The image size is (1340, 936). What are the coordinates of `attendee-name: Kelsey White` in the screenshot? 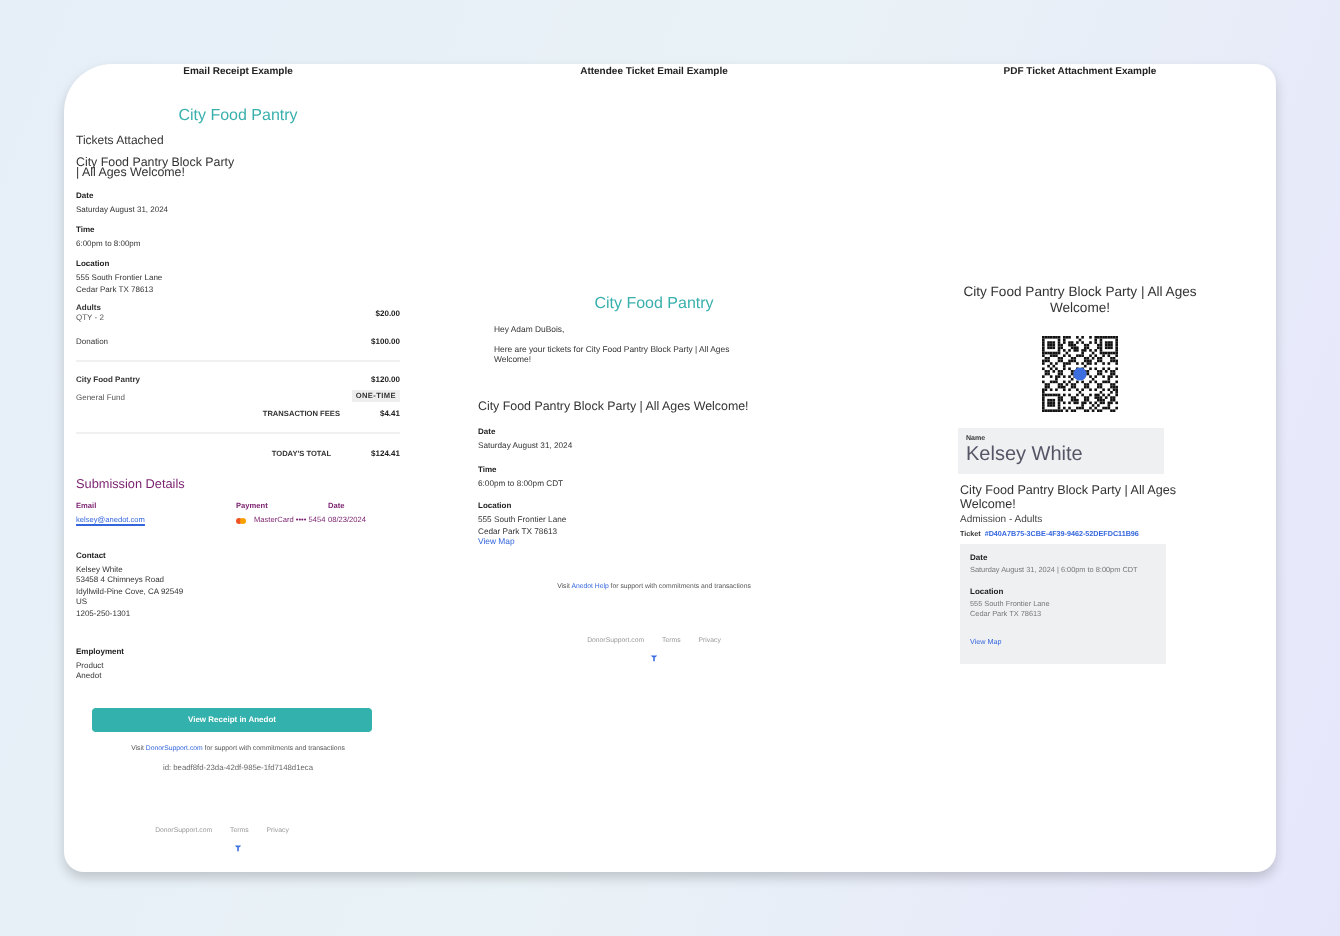 It's located at (1025, 455).